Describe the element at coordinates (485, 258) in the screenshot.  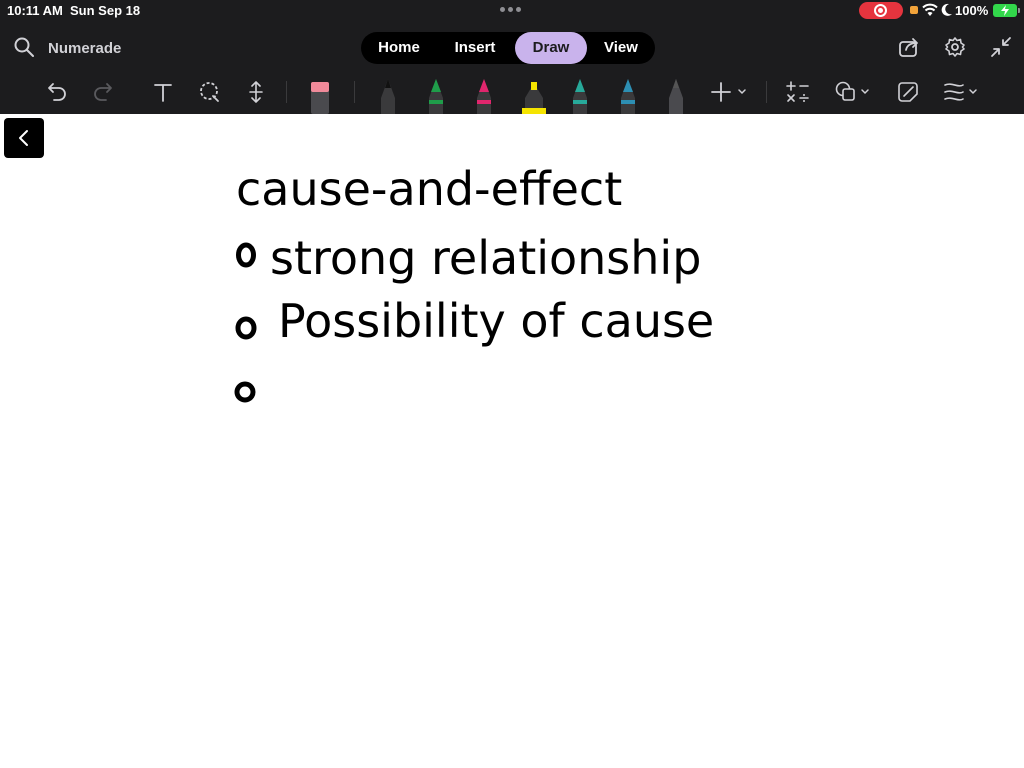
I see `note-line-bullet-1: strong relationship` at that location.